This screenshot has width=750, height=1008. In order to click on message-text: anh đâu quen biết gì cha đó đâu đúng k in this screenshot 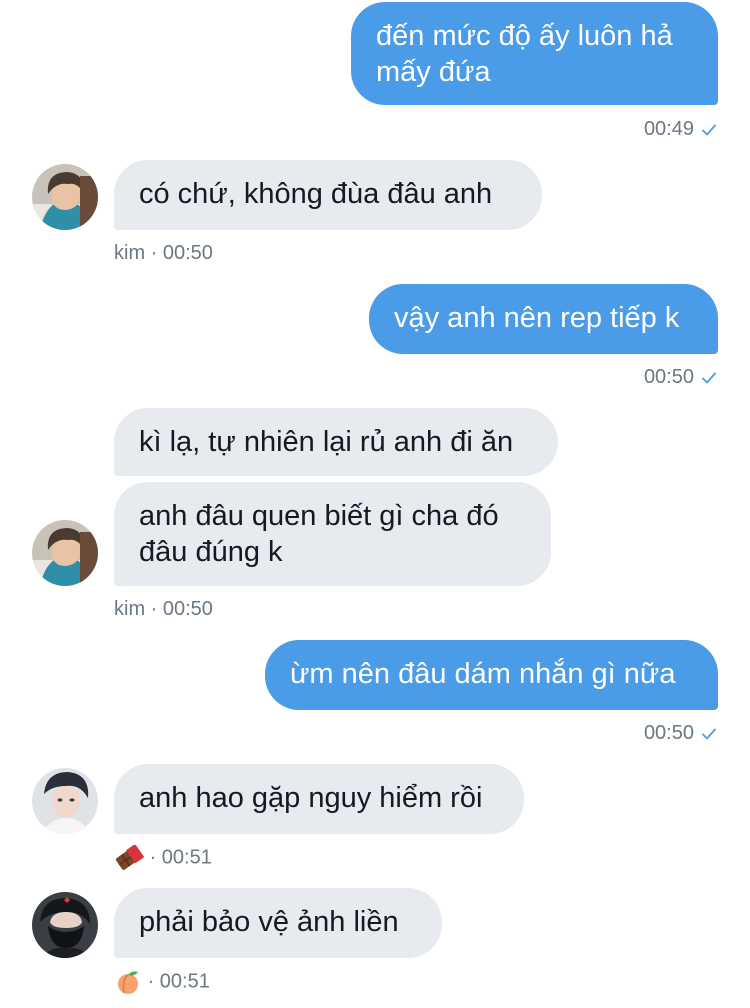, I will do `click(319, 534)`.